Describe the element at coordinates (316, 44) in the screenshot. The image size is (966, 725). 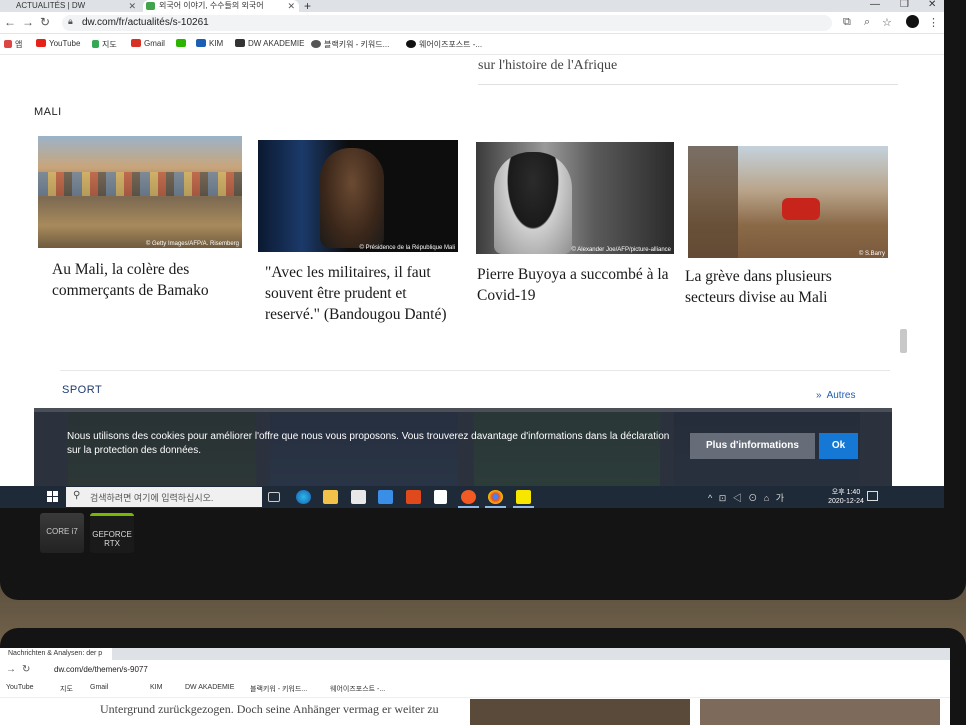
I see `blackkiwi-icon` at that location.